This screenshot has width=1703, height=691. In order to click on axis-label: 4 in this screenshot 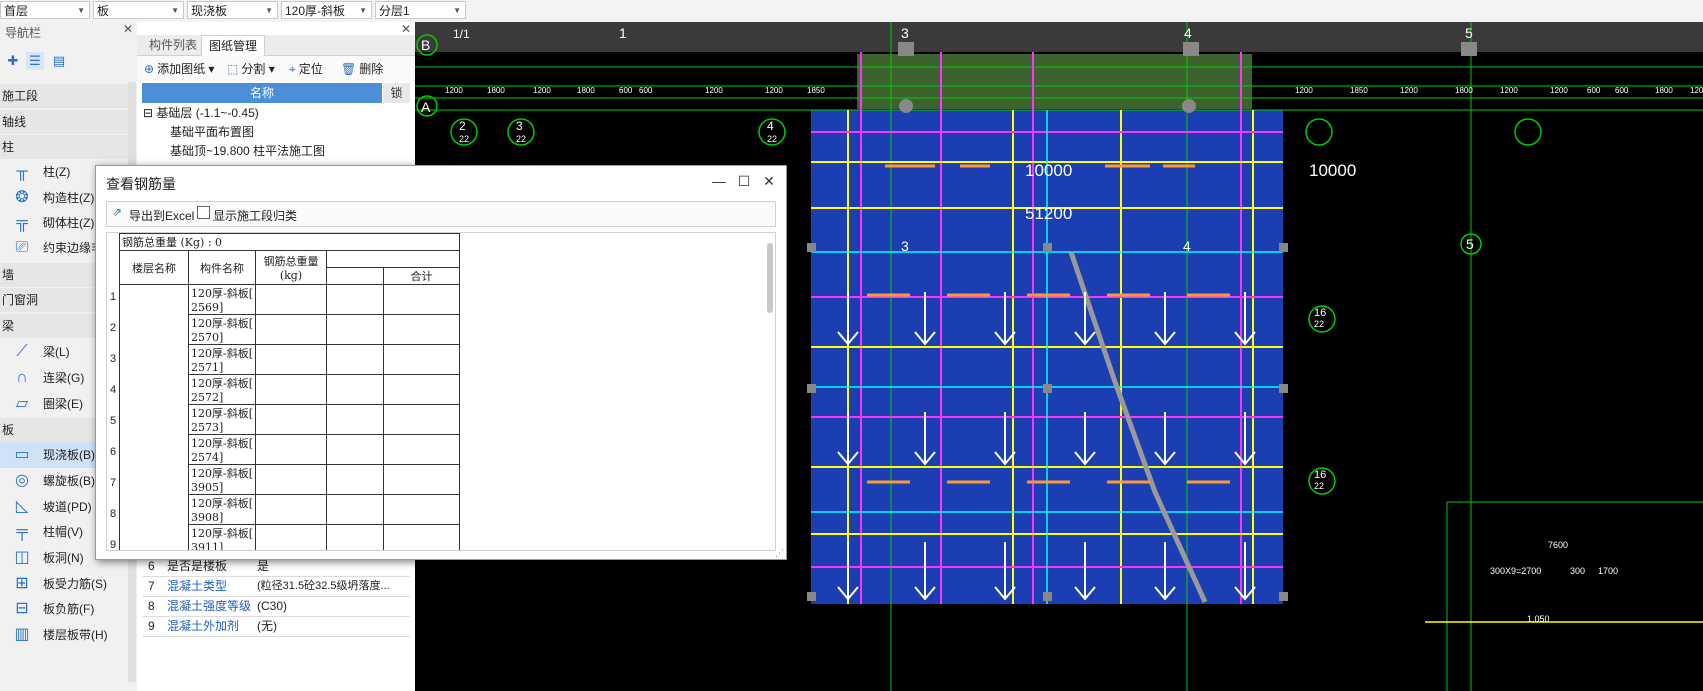, I will do `click(1187, 246)`.